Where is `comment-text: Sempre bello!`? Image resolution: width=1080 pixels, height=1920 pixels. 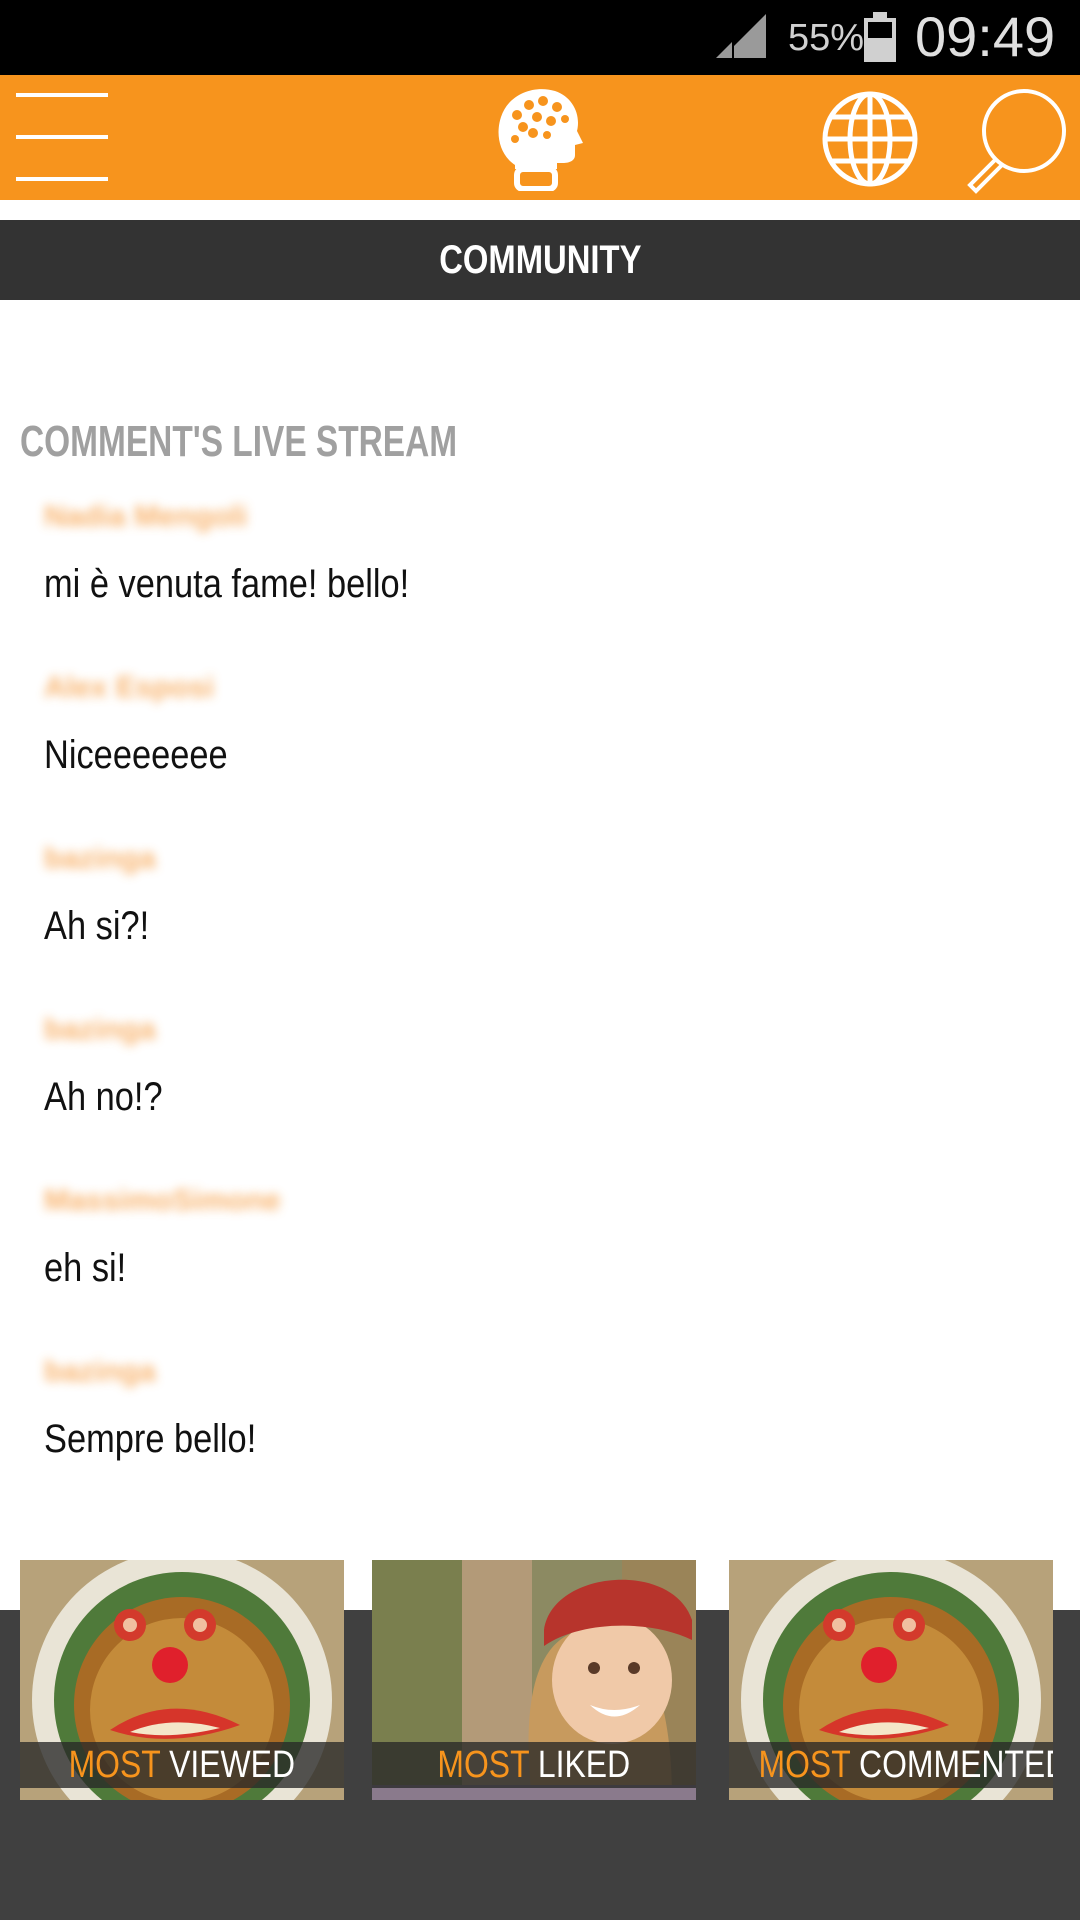
comment-text: Sempre bello! is located at coordinates (150, 1439).